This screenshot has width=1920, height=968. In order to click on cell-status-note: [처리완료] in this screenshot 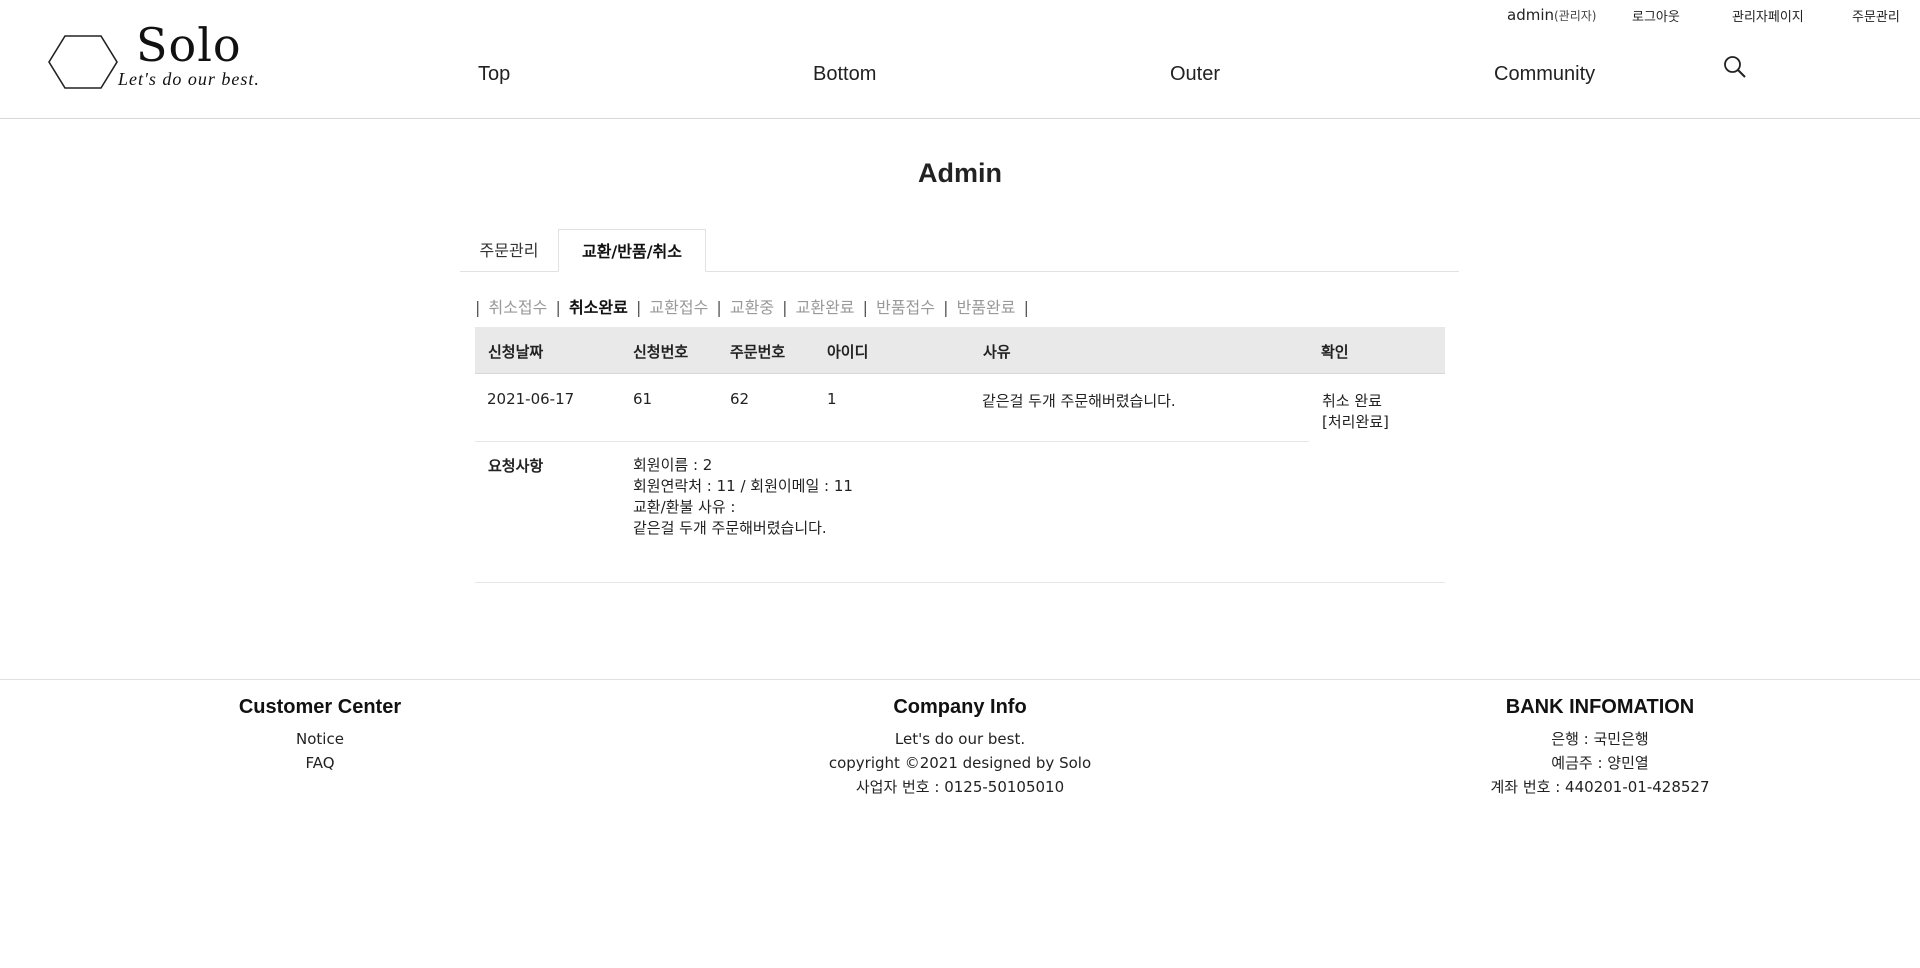, I will do `click(1355, 421)`.